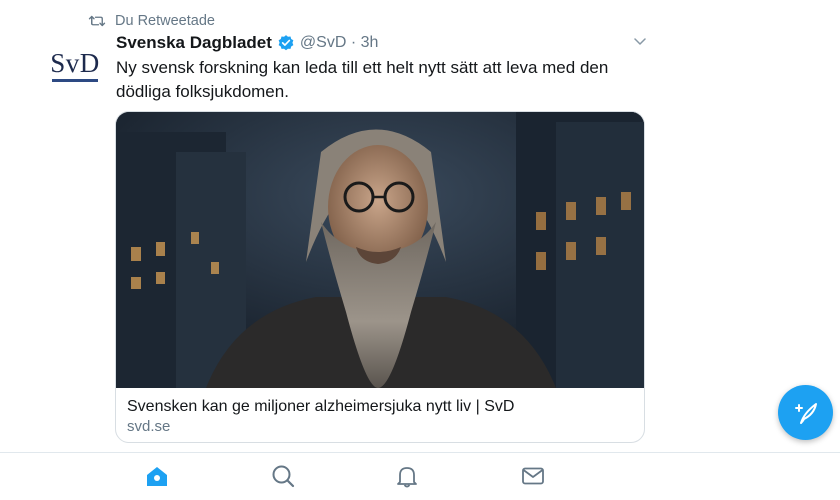 The height and width of the screenshot is (500, 840). I want to click on avatar-logo-text: SvD, so click(75, 63).